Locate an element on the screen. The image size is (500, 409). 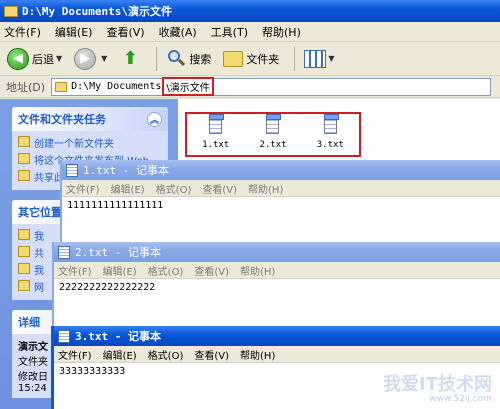
task-new-folder: 创建一个新文件夹 is located at coordinates (90, 142).